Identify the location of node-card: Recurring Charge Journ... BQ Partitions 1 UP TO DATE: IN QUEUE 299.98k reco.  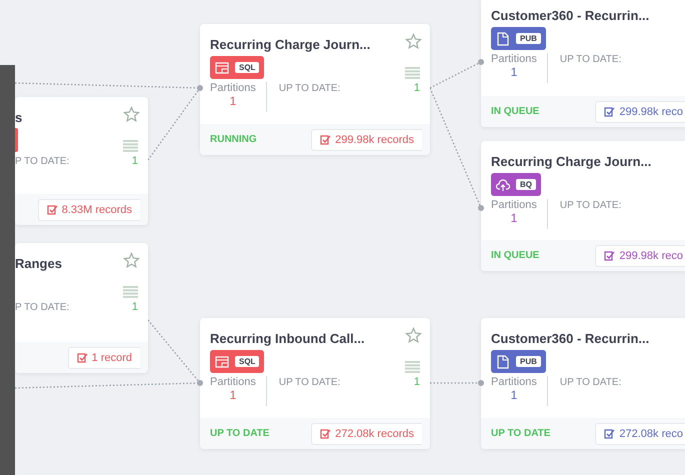
(583, 206).